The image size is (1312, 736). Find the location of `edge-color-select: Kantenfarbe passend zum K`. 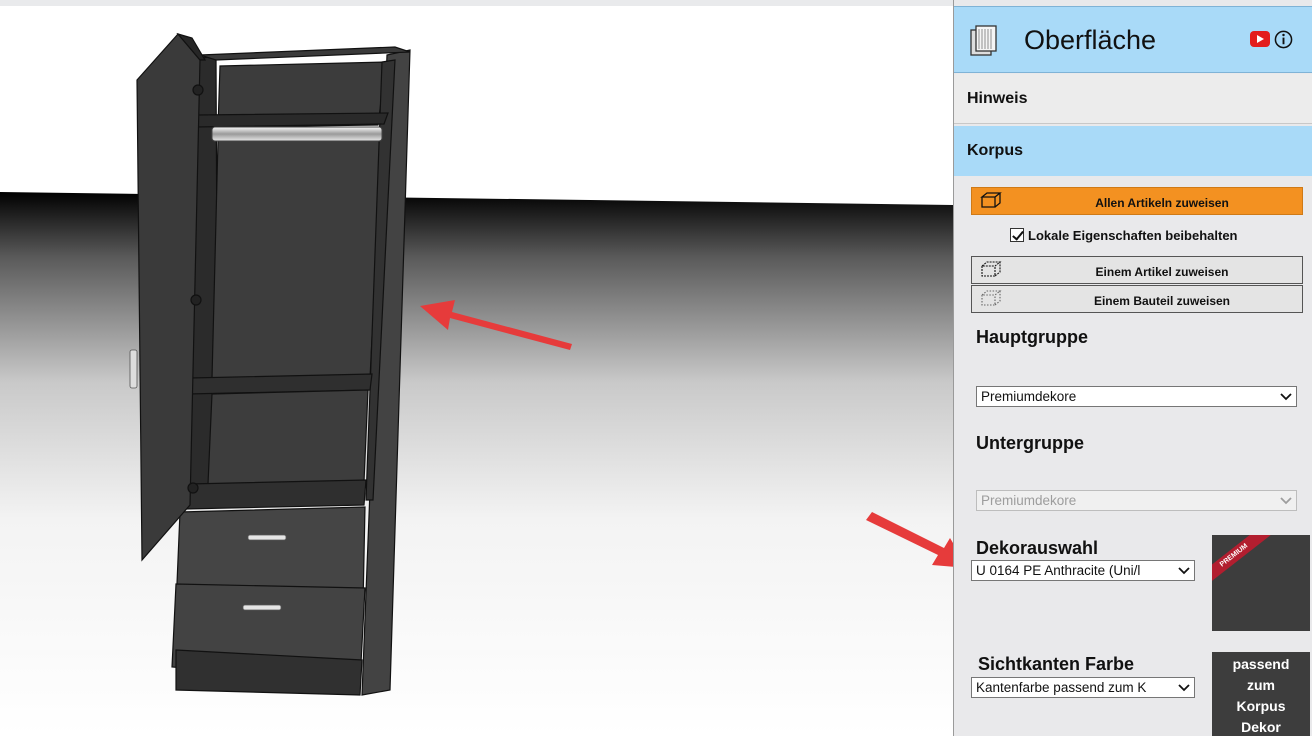

edge-color-select: Kantenfarbe passend zum K is located at coordinates (1083, 687).